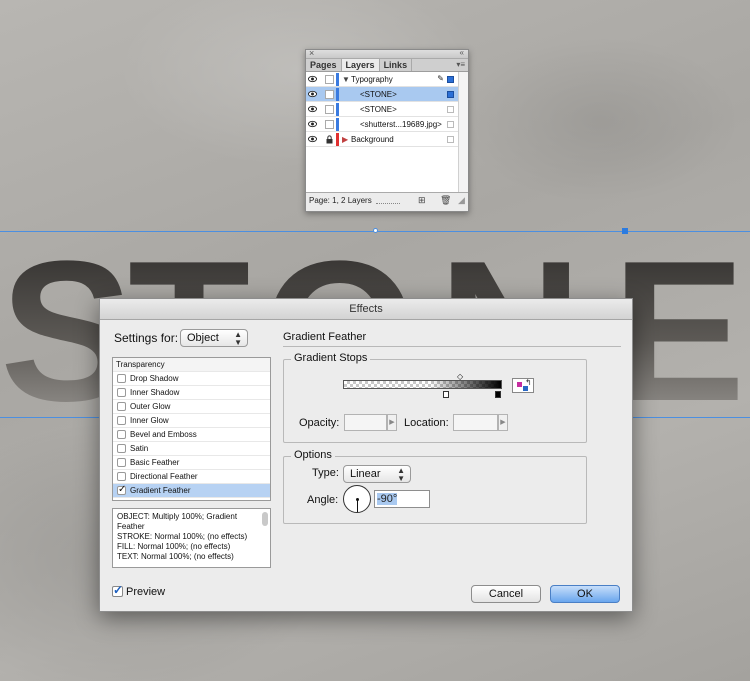  I want to click on effect-inner-shadow: Inner Shadow, so click(191, 393).